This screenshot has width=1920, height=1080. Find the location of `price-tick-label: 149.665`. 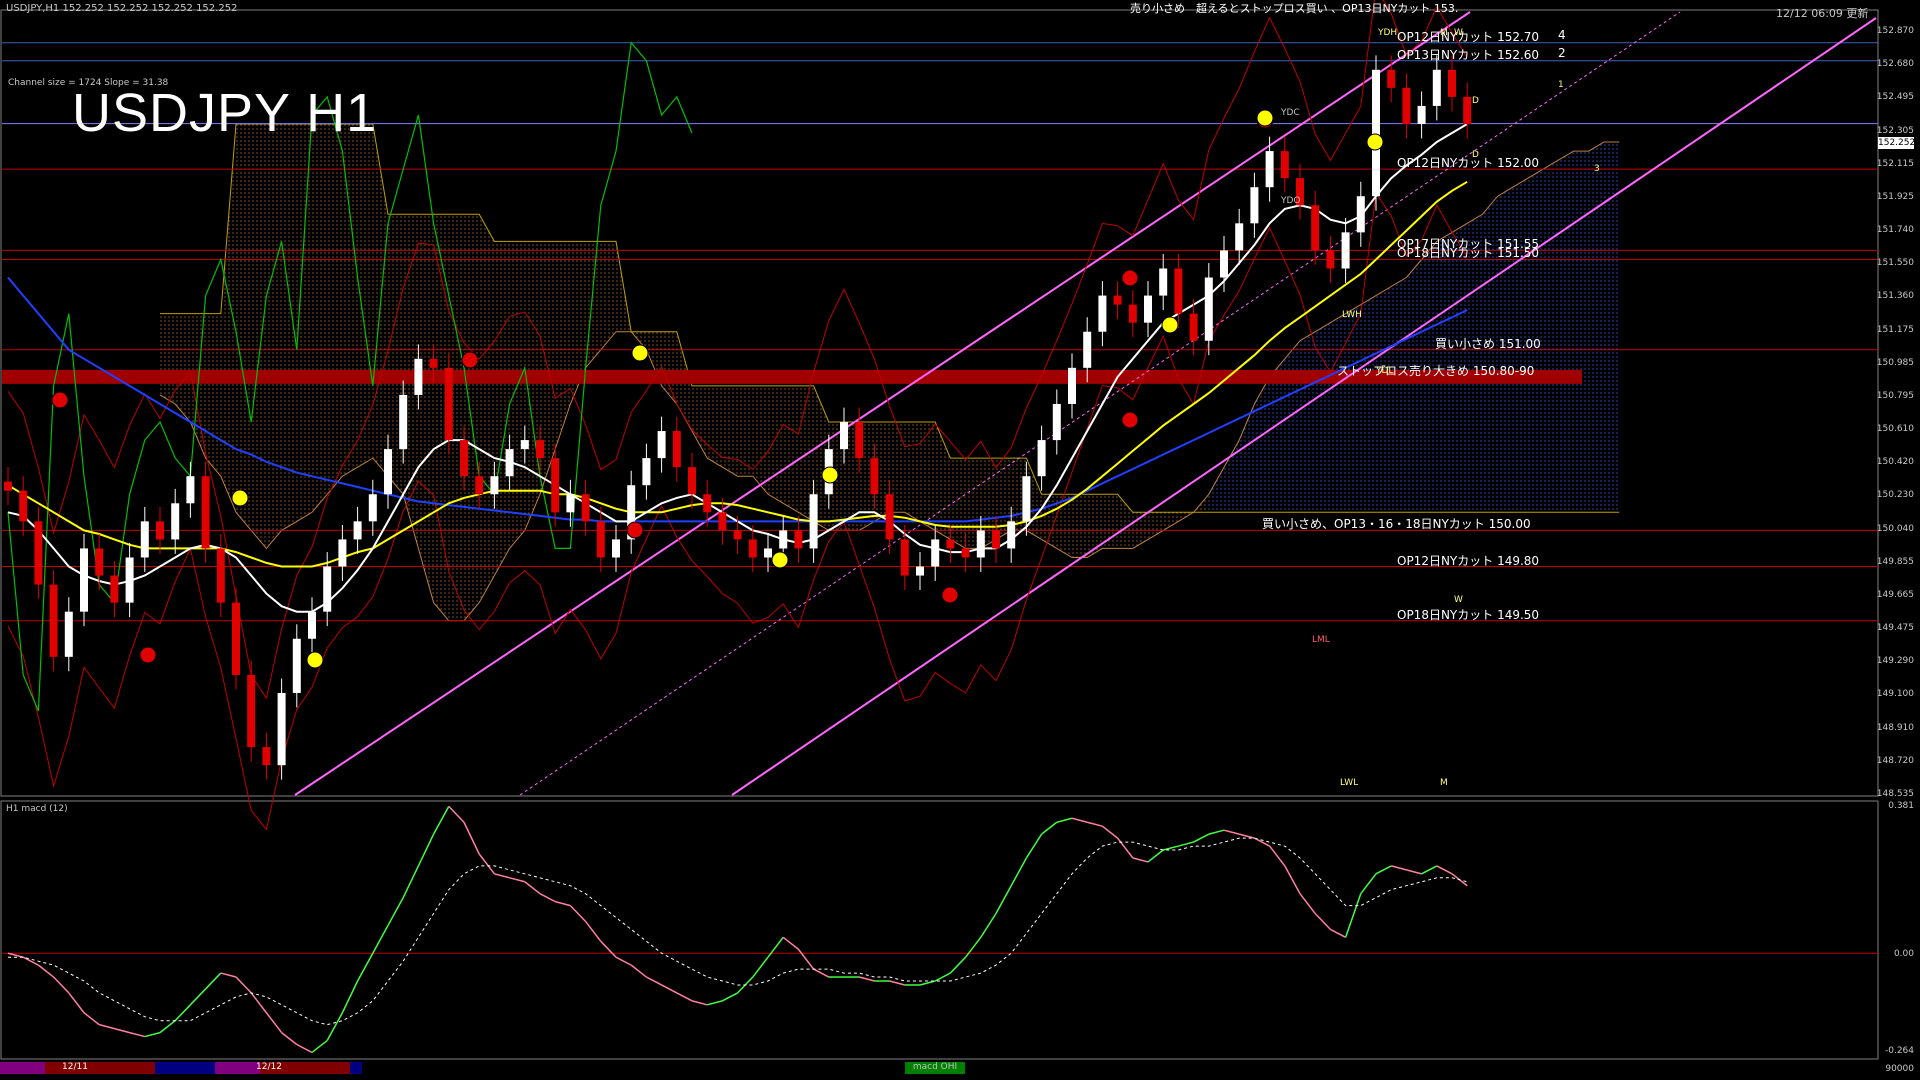

price-tick-label: 149.665 is located at coordinates (1895, 594).